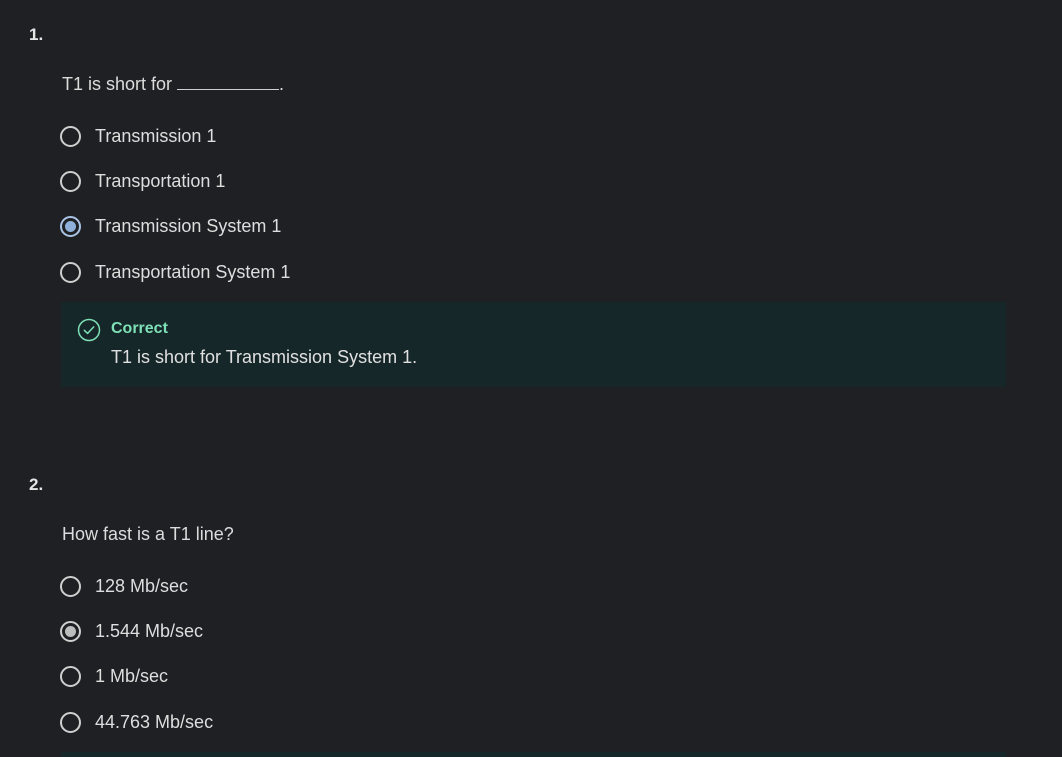  Describe the element at coordinates (264, 357) in the screenshot. I see `feedback-text: T1 is short for Transmission System 1.` at that location.